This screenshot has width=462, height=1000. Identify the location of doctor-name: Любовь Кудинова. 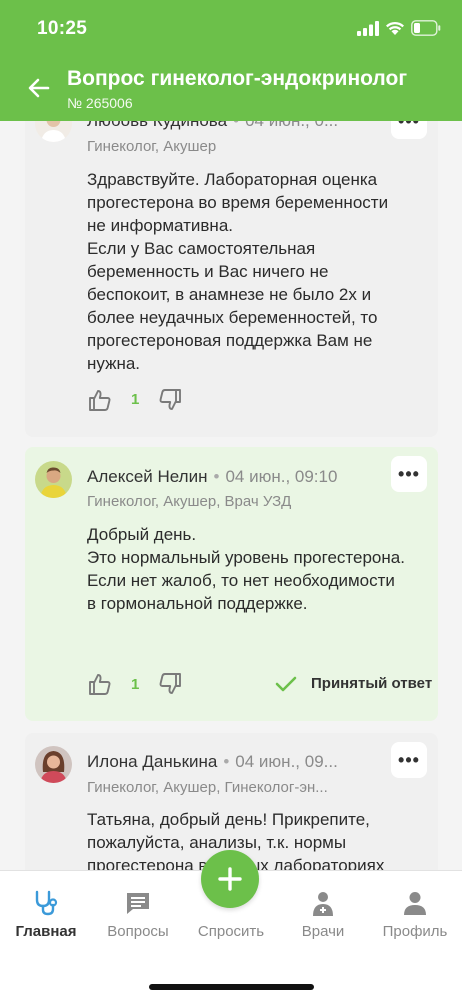
(157, 125).